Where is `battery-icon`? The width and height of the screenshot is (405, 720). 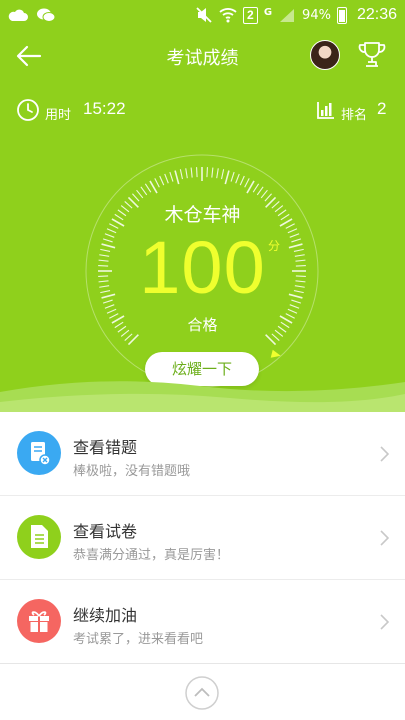
battery-icon is located at coordinates (341, 15).